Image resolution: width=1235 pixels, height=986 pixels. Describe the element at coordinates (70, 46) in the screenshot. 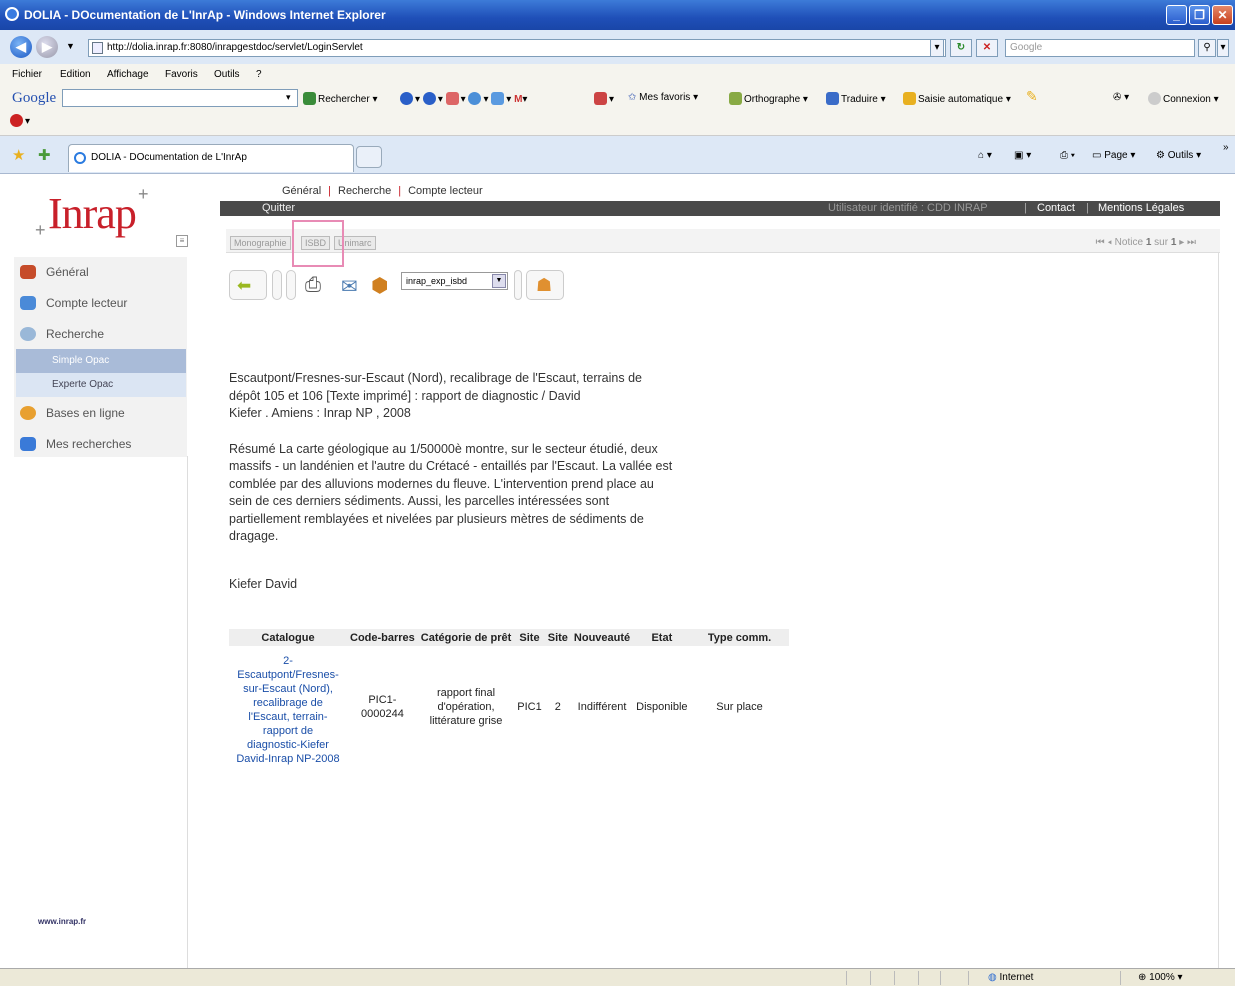

I see `history-dropdown-icon: ▼` at that location.